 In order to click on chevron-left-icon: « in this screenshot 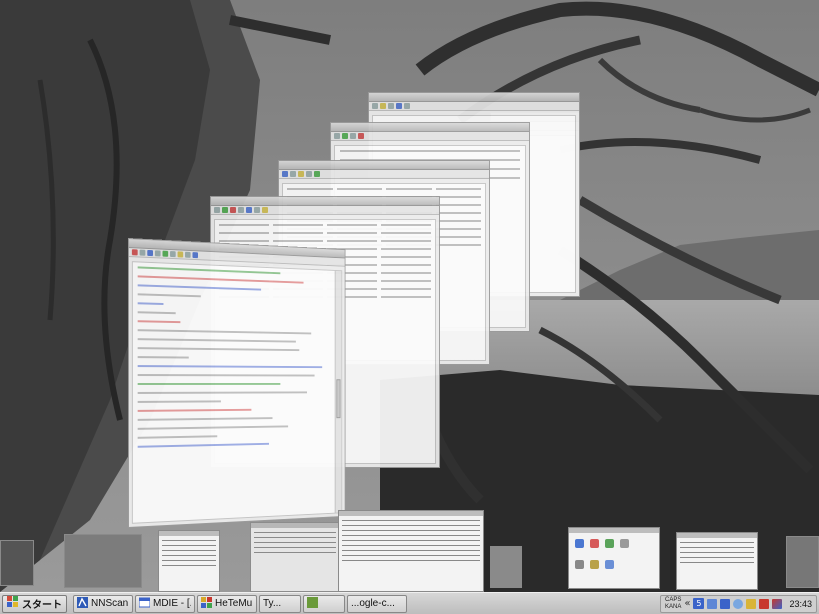, I will do `click(687, 603)`.